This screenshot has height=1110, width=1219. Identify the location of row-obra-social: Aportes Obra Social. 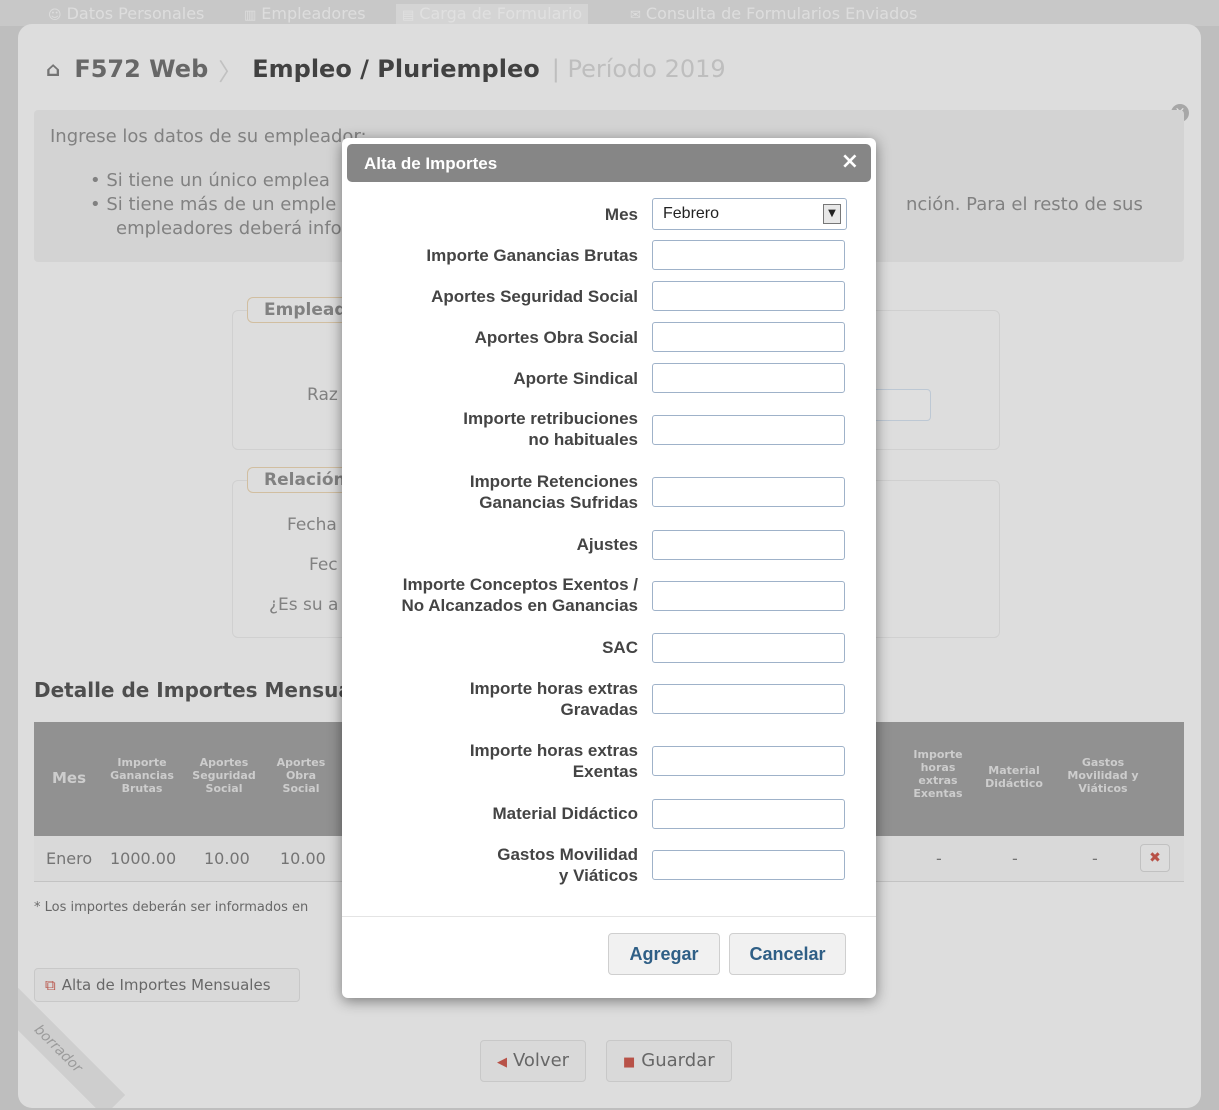
(609, 338).